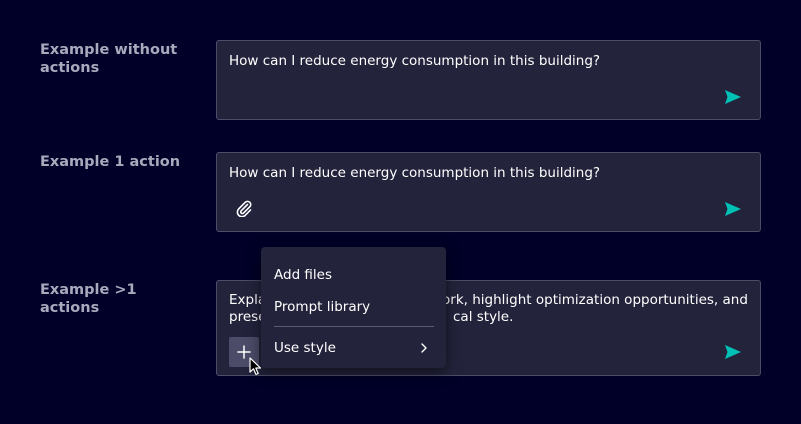  Describe the element at coordinates (354, 326) in the screenshot. I see `menu-divider` at that location.